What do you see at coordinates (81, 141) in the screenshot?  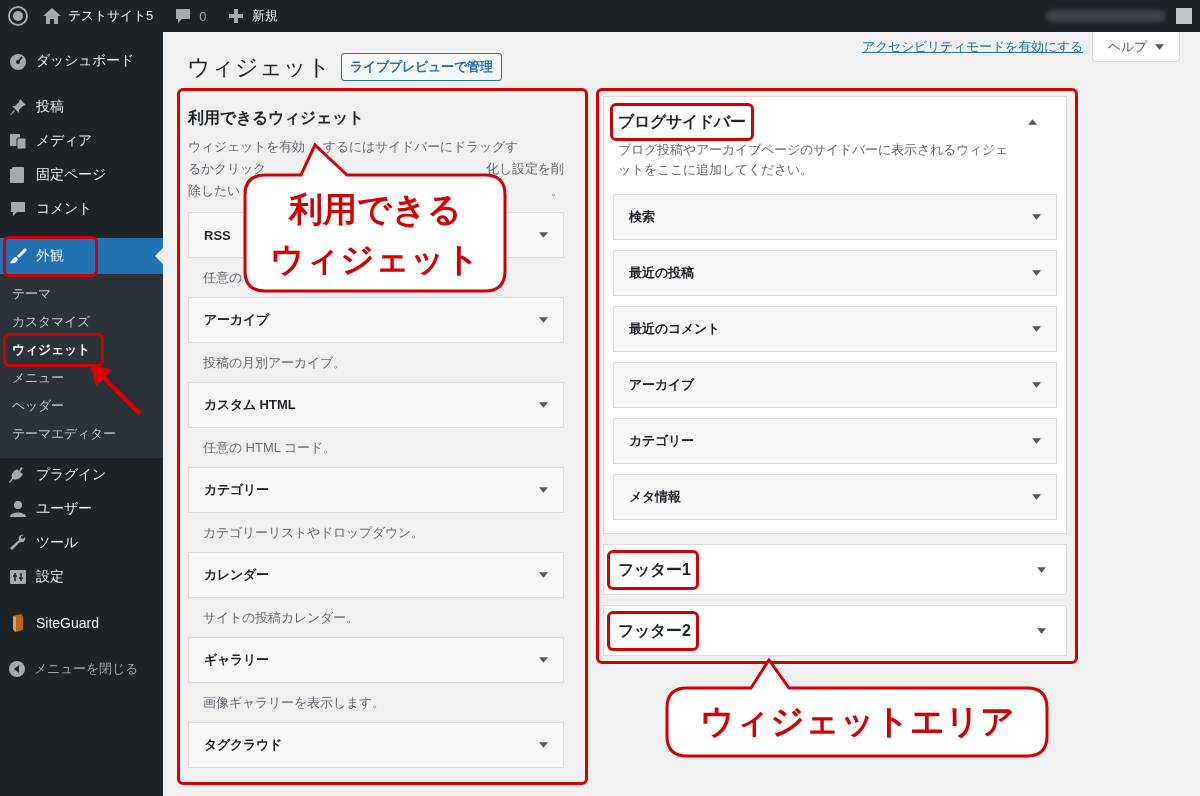 I see `menu-item: メディア` at bounding box center [81, 141].